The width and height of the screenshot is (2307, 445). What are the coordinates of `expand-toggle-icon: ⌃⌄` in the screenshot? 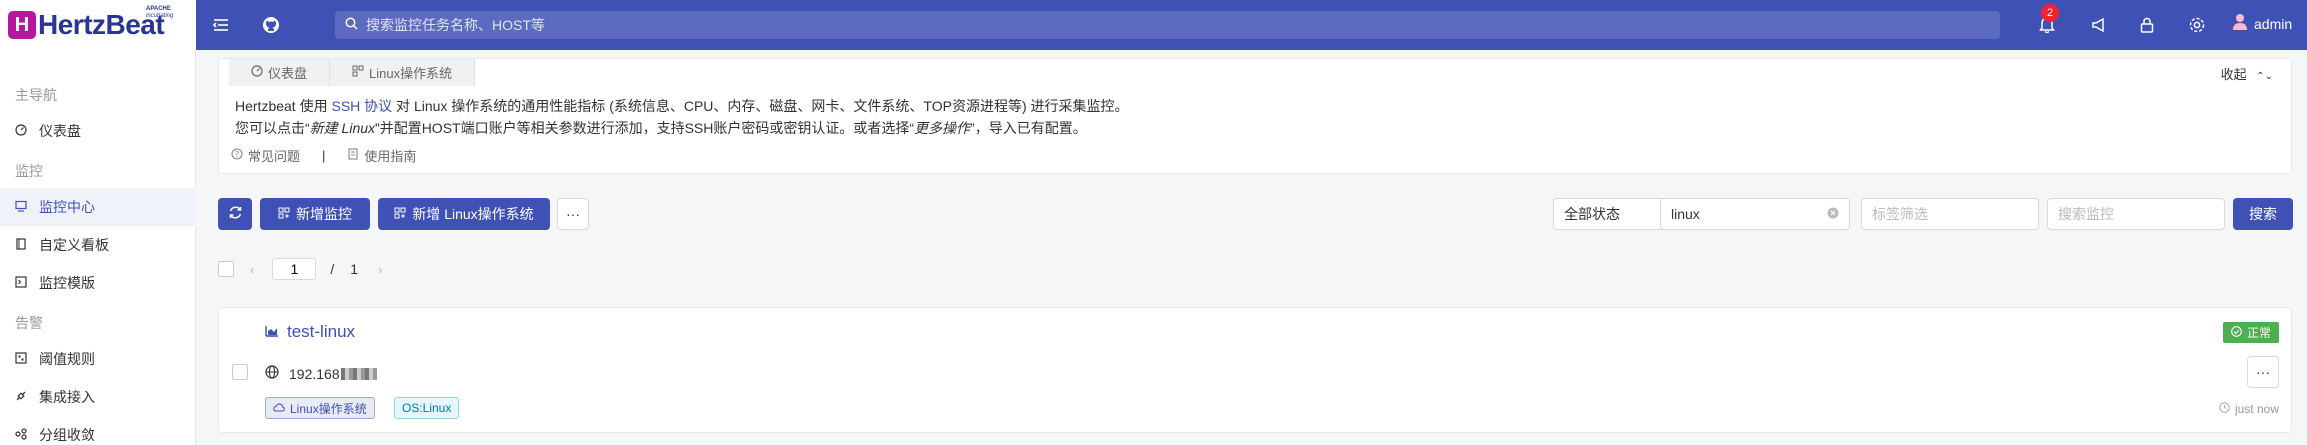 It's located at (2264, 76).